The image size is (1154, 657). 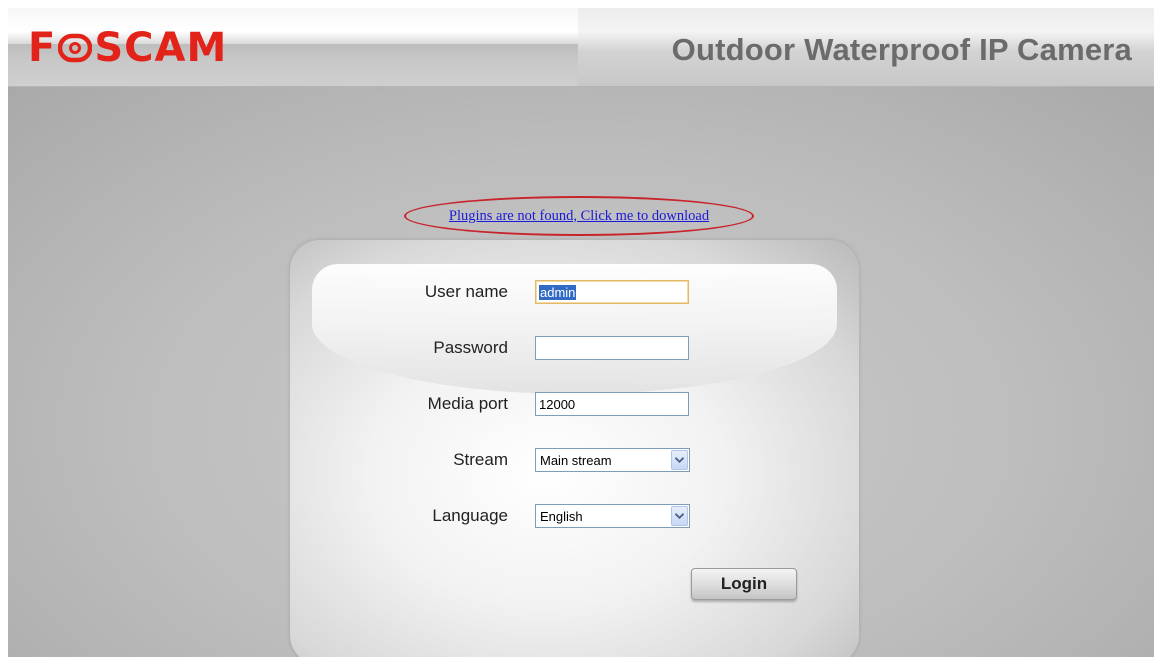 I want to click on username-row: User name admin, so click(x=574, y=293).